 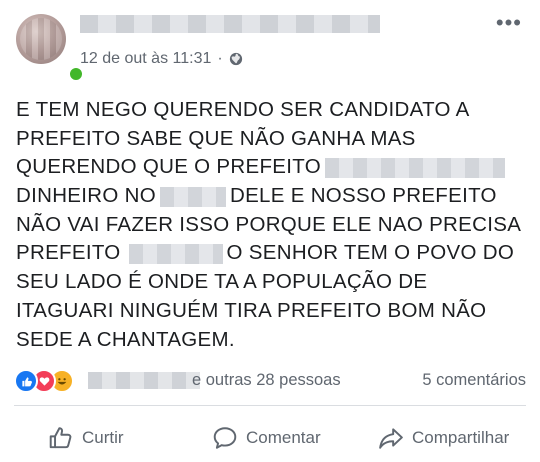 What do you see at coordinates (145, 59) in the screenshot?
I see `post-timestamp: 12 de out às 11:31` at bounding box center [145, 59].